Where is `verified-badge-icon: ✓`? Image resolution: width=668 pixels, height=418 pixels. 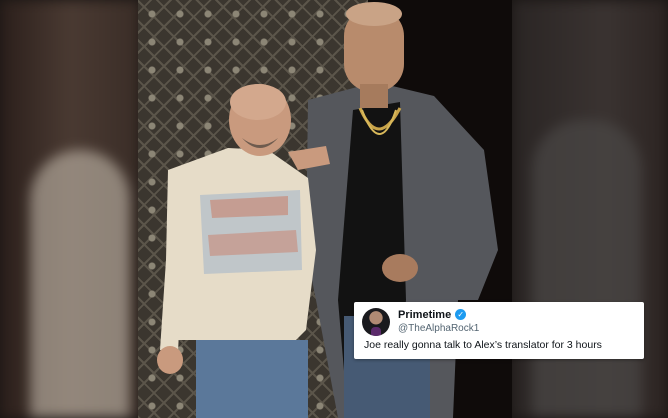 verified-badge-icon: ✓ is located at coordinates (461, 314).